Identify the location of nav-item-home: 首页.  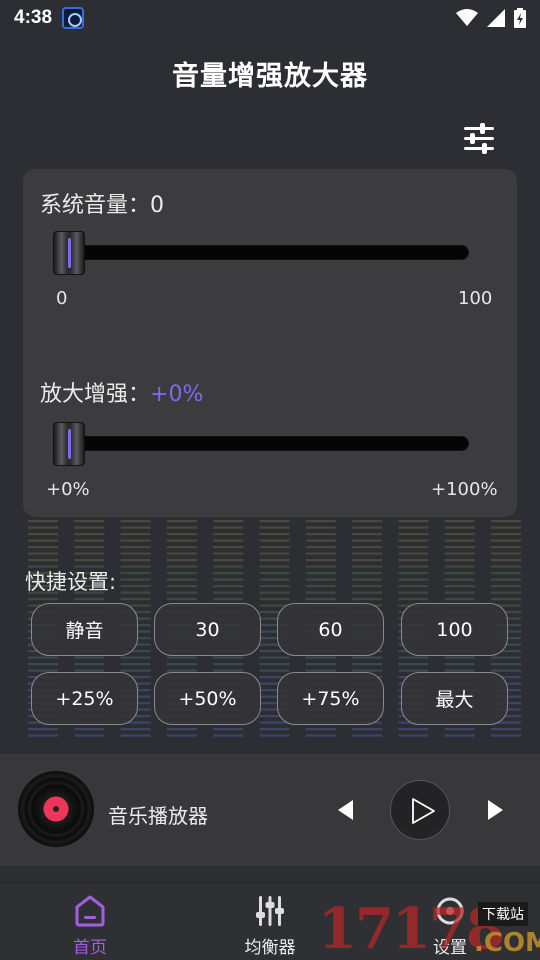
(90, 921).